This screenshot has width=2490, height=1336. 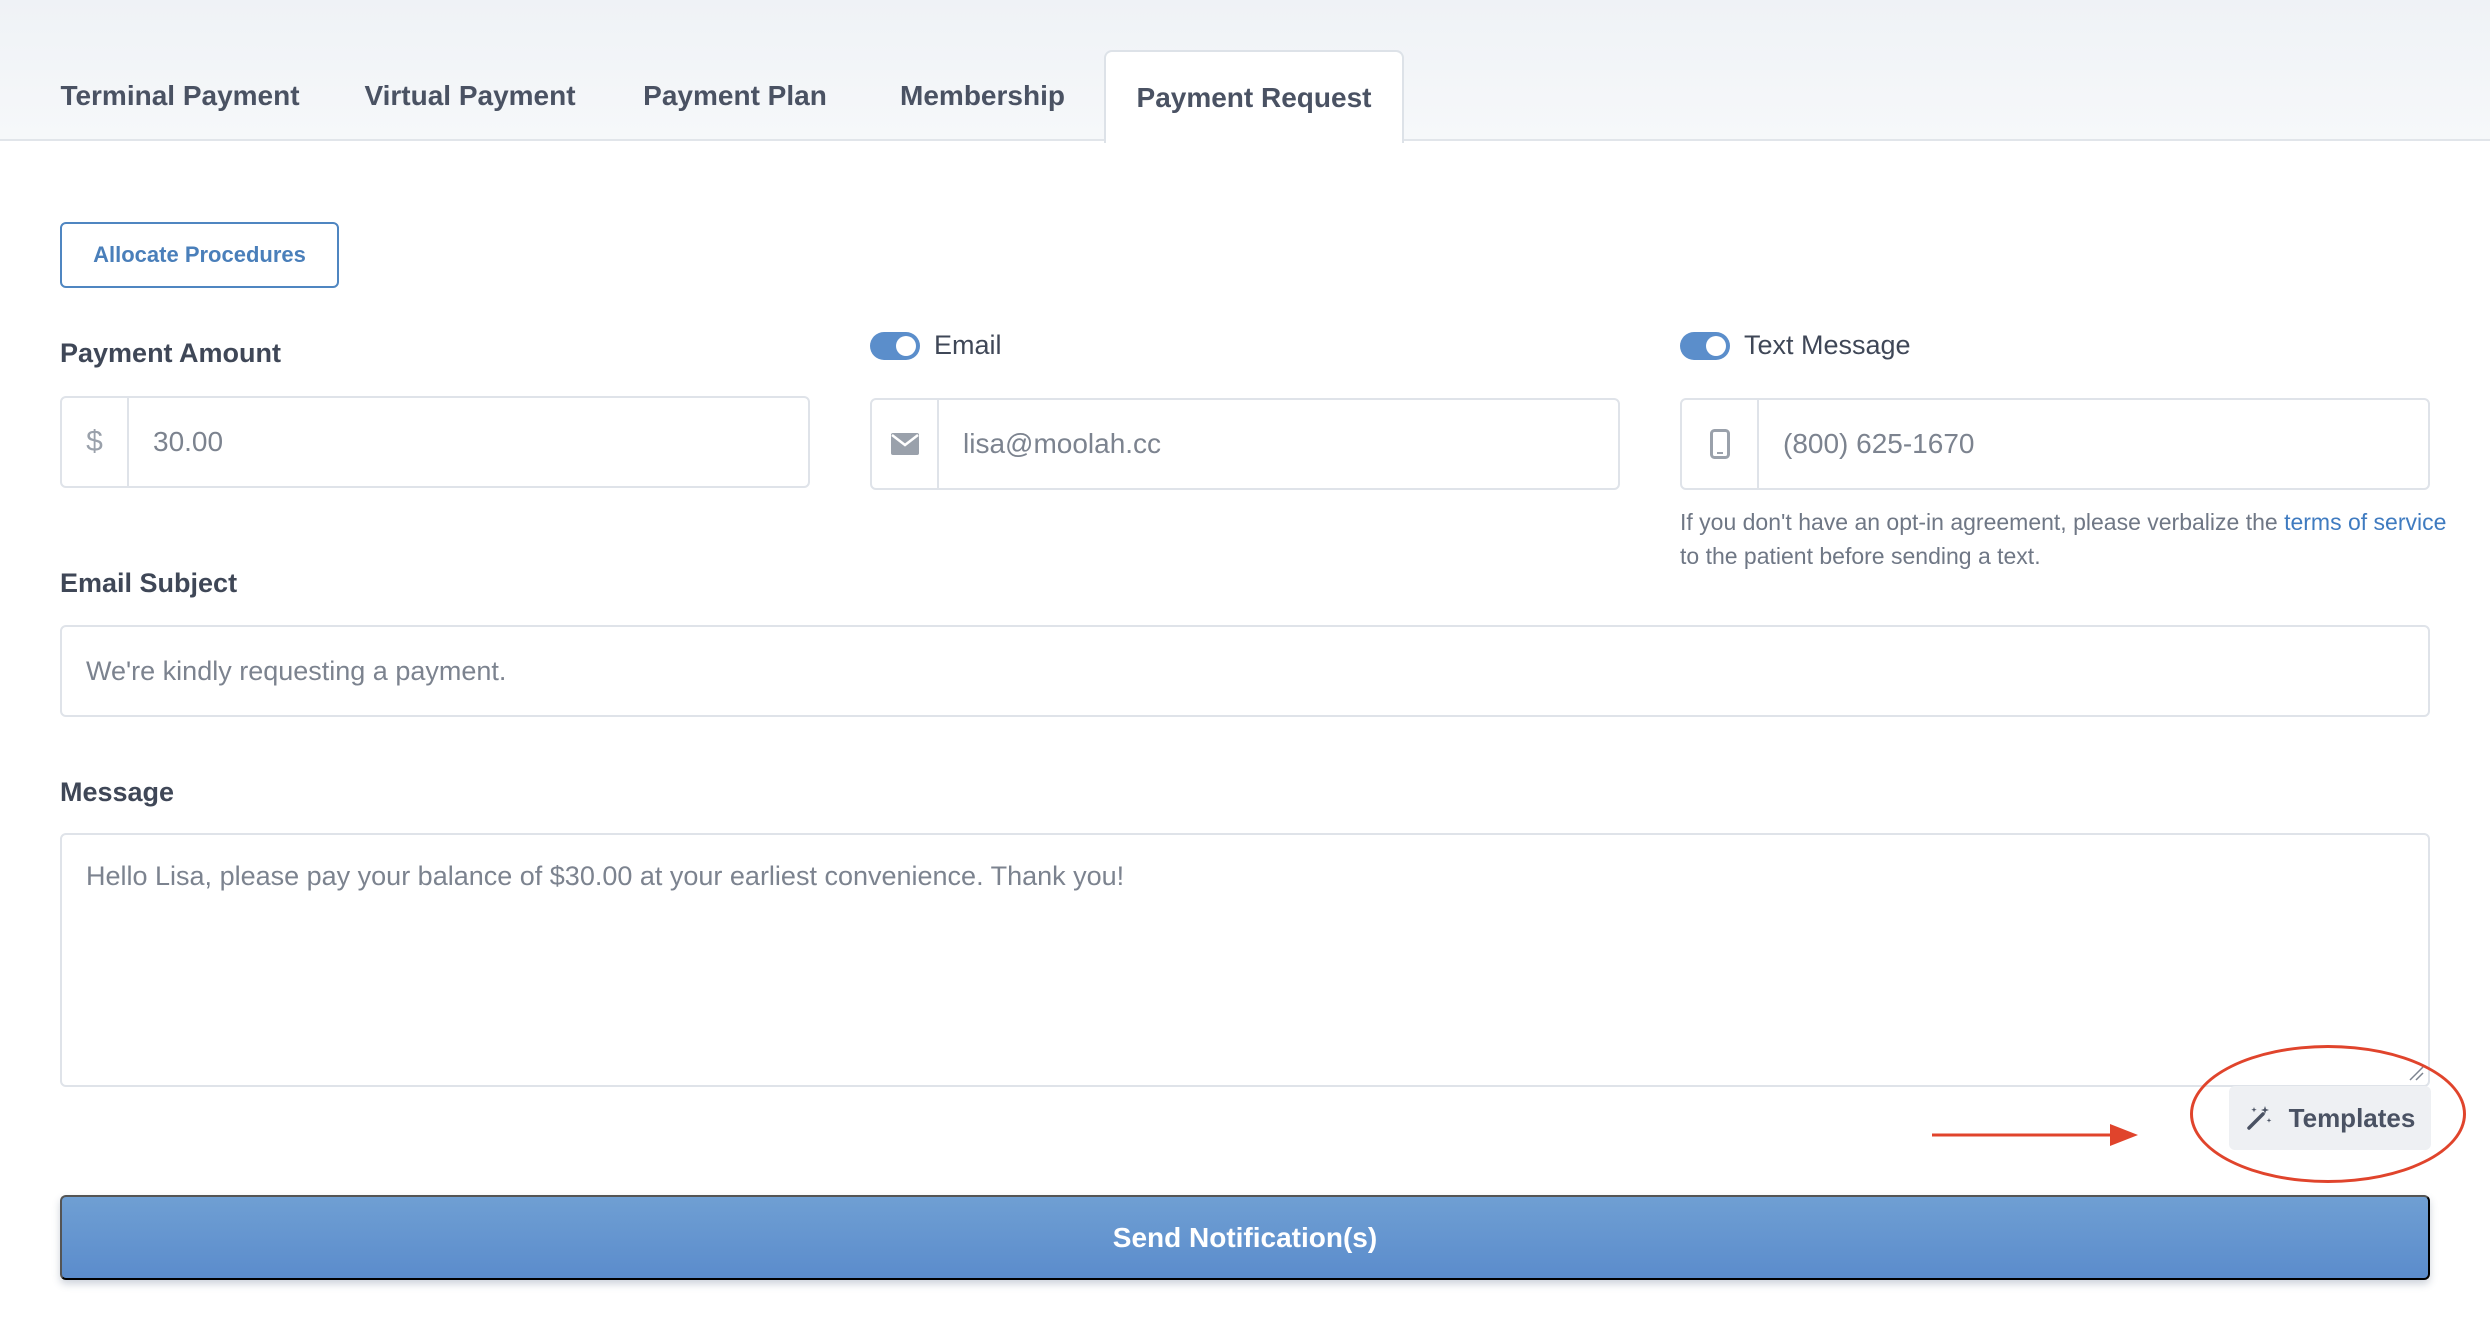 What do you see at coordinates (95, 442) in the screenshot?
I see `dollar-icon: $` at bounding box center [95, 442].